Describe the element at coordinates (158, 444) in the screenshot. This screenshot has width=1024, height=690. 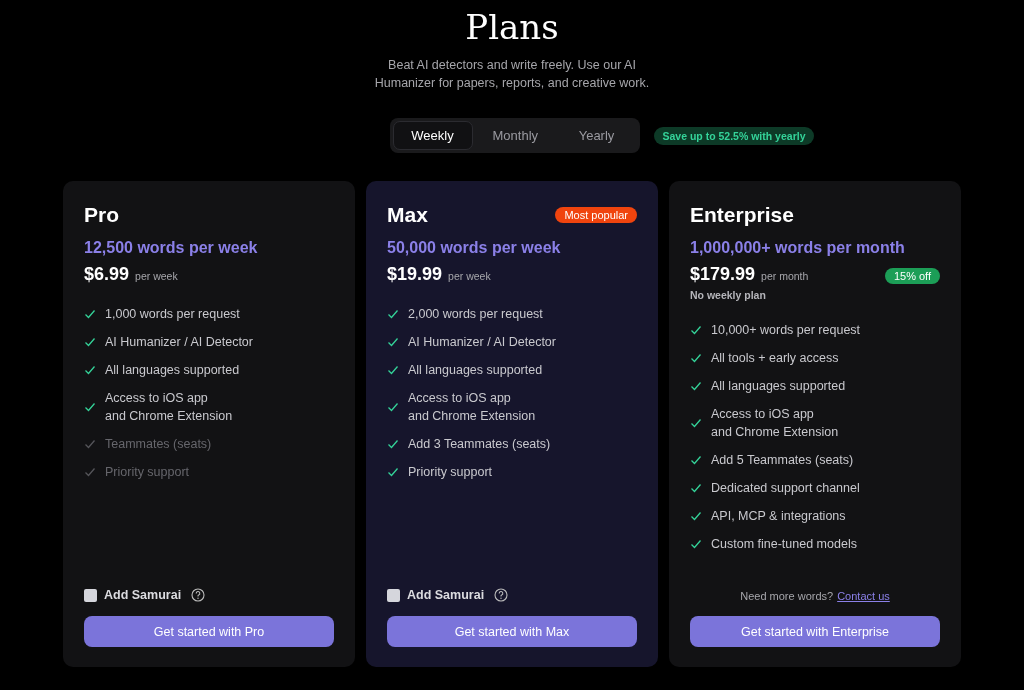
I see `feature-text: Teammates (seats)` at that location.